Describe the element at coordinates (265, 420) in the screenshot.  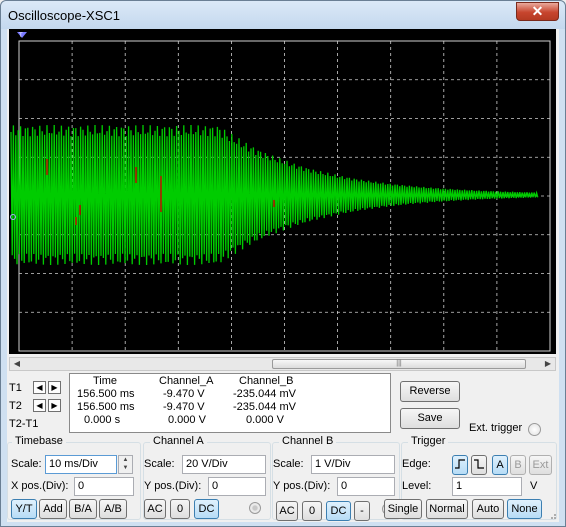
I see `readout-diff-channel-b: 0.000 V` at that location.